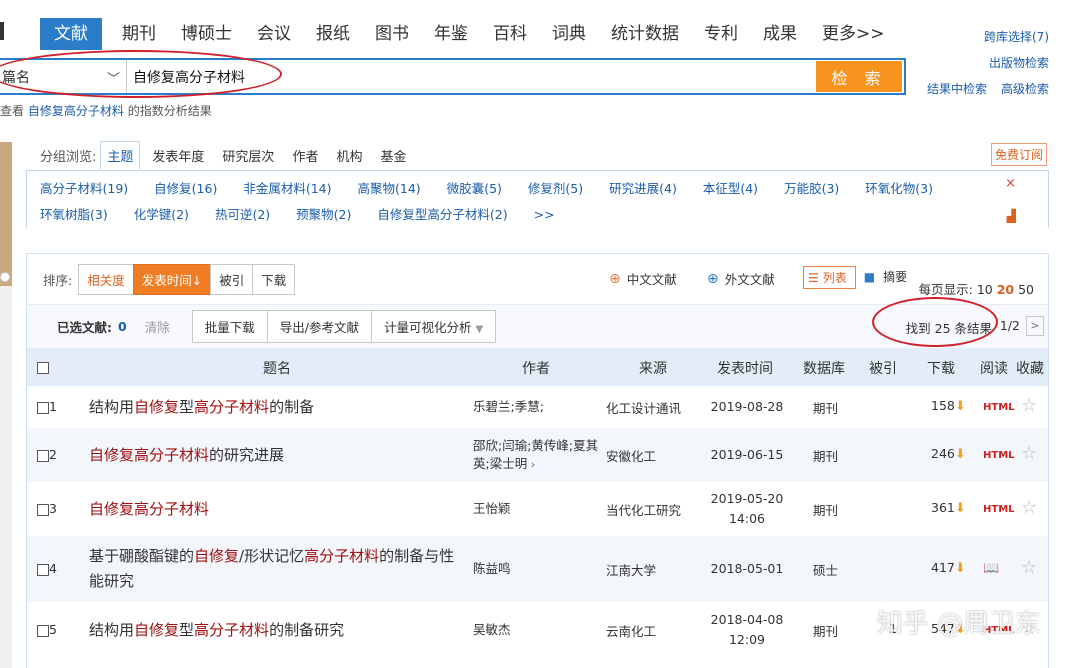  Describe the element at coordinates (442, 214) in the screenshot. I see `topic-link: 自修复型高分子材料(2)` at that location.